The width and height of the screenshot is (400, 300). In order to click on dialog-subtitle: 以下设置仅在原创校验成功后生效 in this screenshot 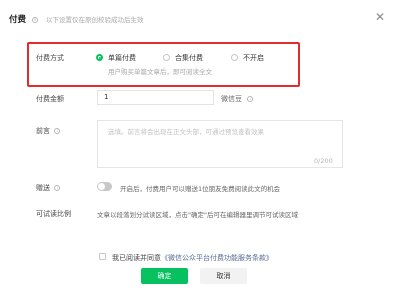, I will do `click(95, 20)`.